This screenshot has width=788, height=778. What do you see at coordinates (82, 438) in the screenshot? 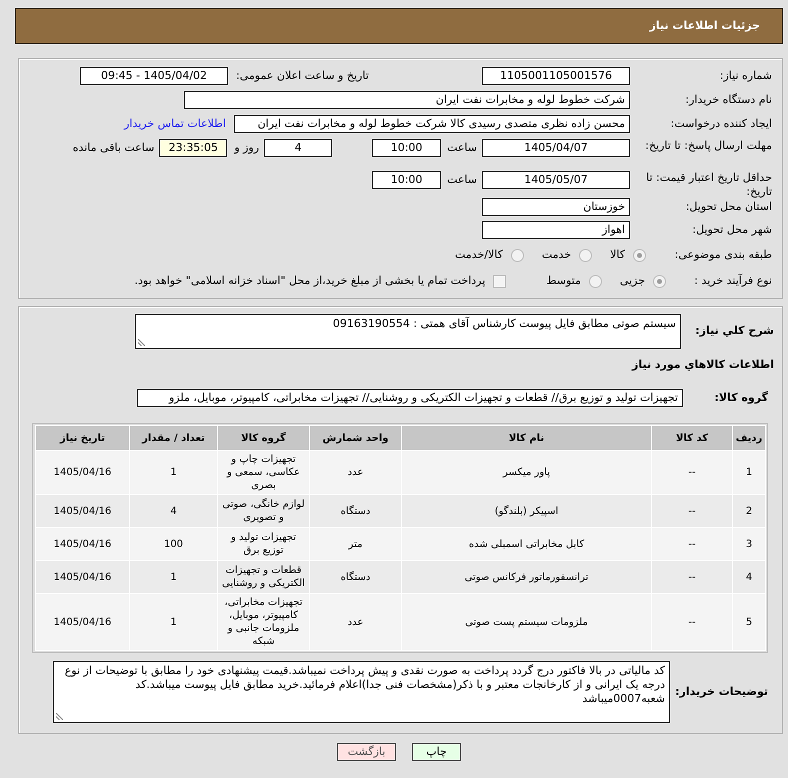
I see `column-header: تاریخ نیاز` at bounding box center [82, 438].